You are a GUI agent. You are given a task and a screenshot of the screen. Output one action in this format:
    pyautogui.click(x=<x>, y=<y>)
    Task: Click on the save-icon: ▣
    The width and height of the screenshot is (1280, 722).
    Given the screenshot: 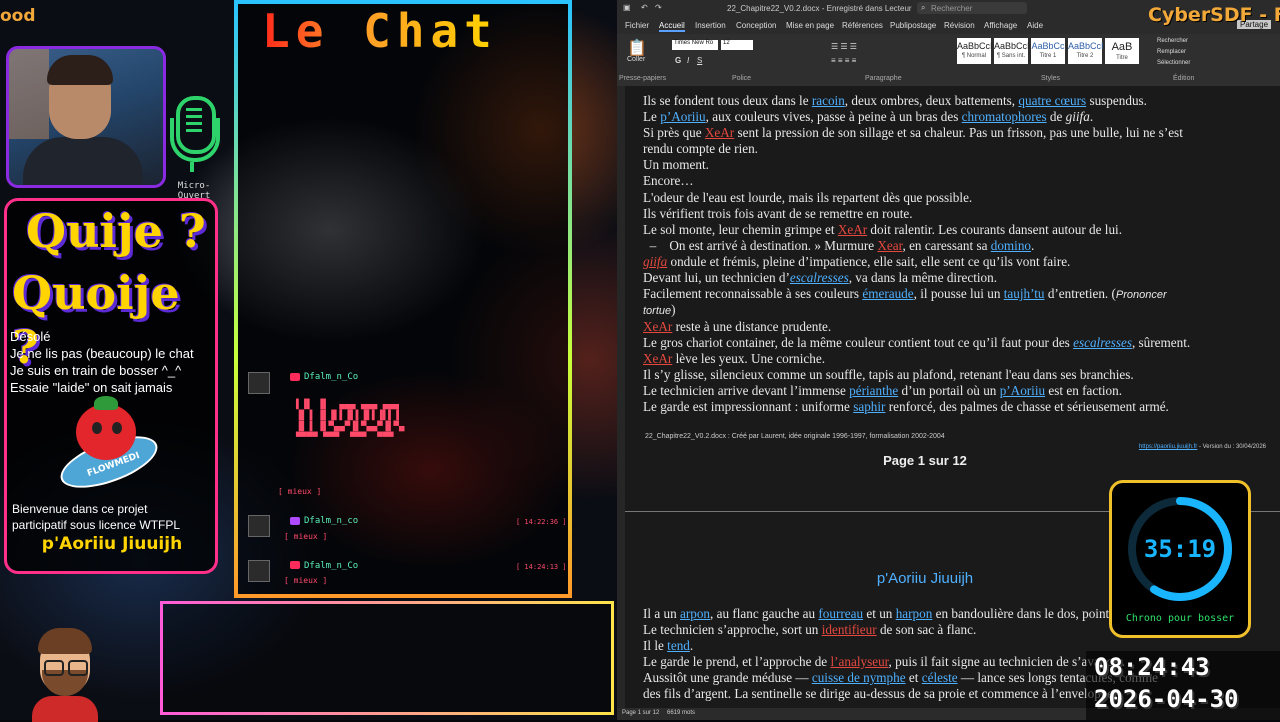 What is the action you would take?
    pyautogui.click(x=627, y=7)
    